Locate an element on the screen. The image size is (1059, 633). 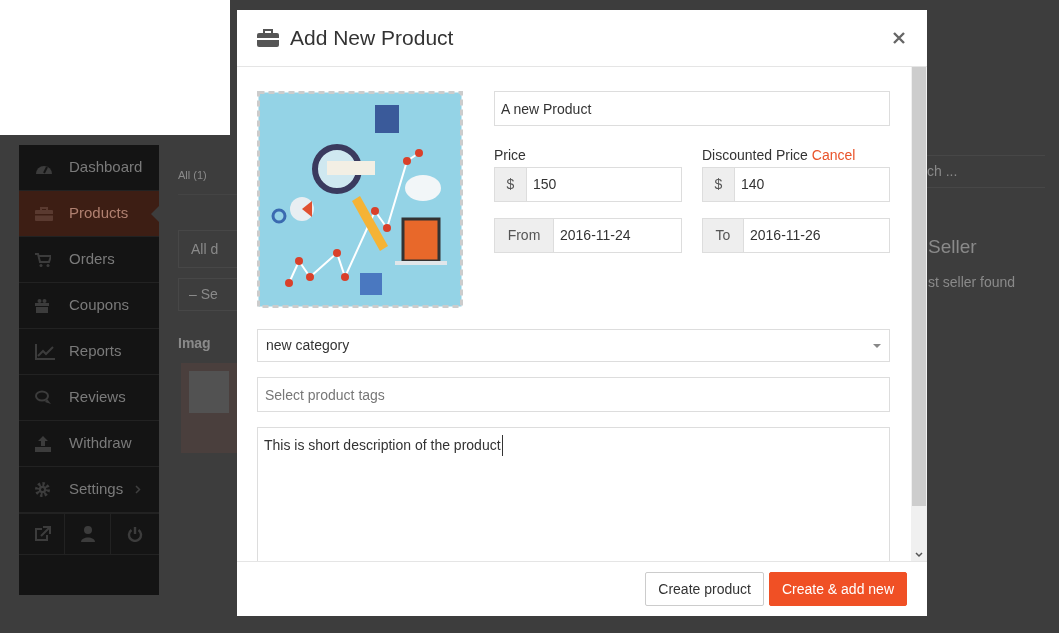
sidebar-item: Products is located at coordinates (89, 214).